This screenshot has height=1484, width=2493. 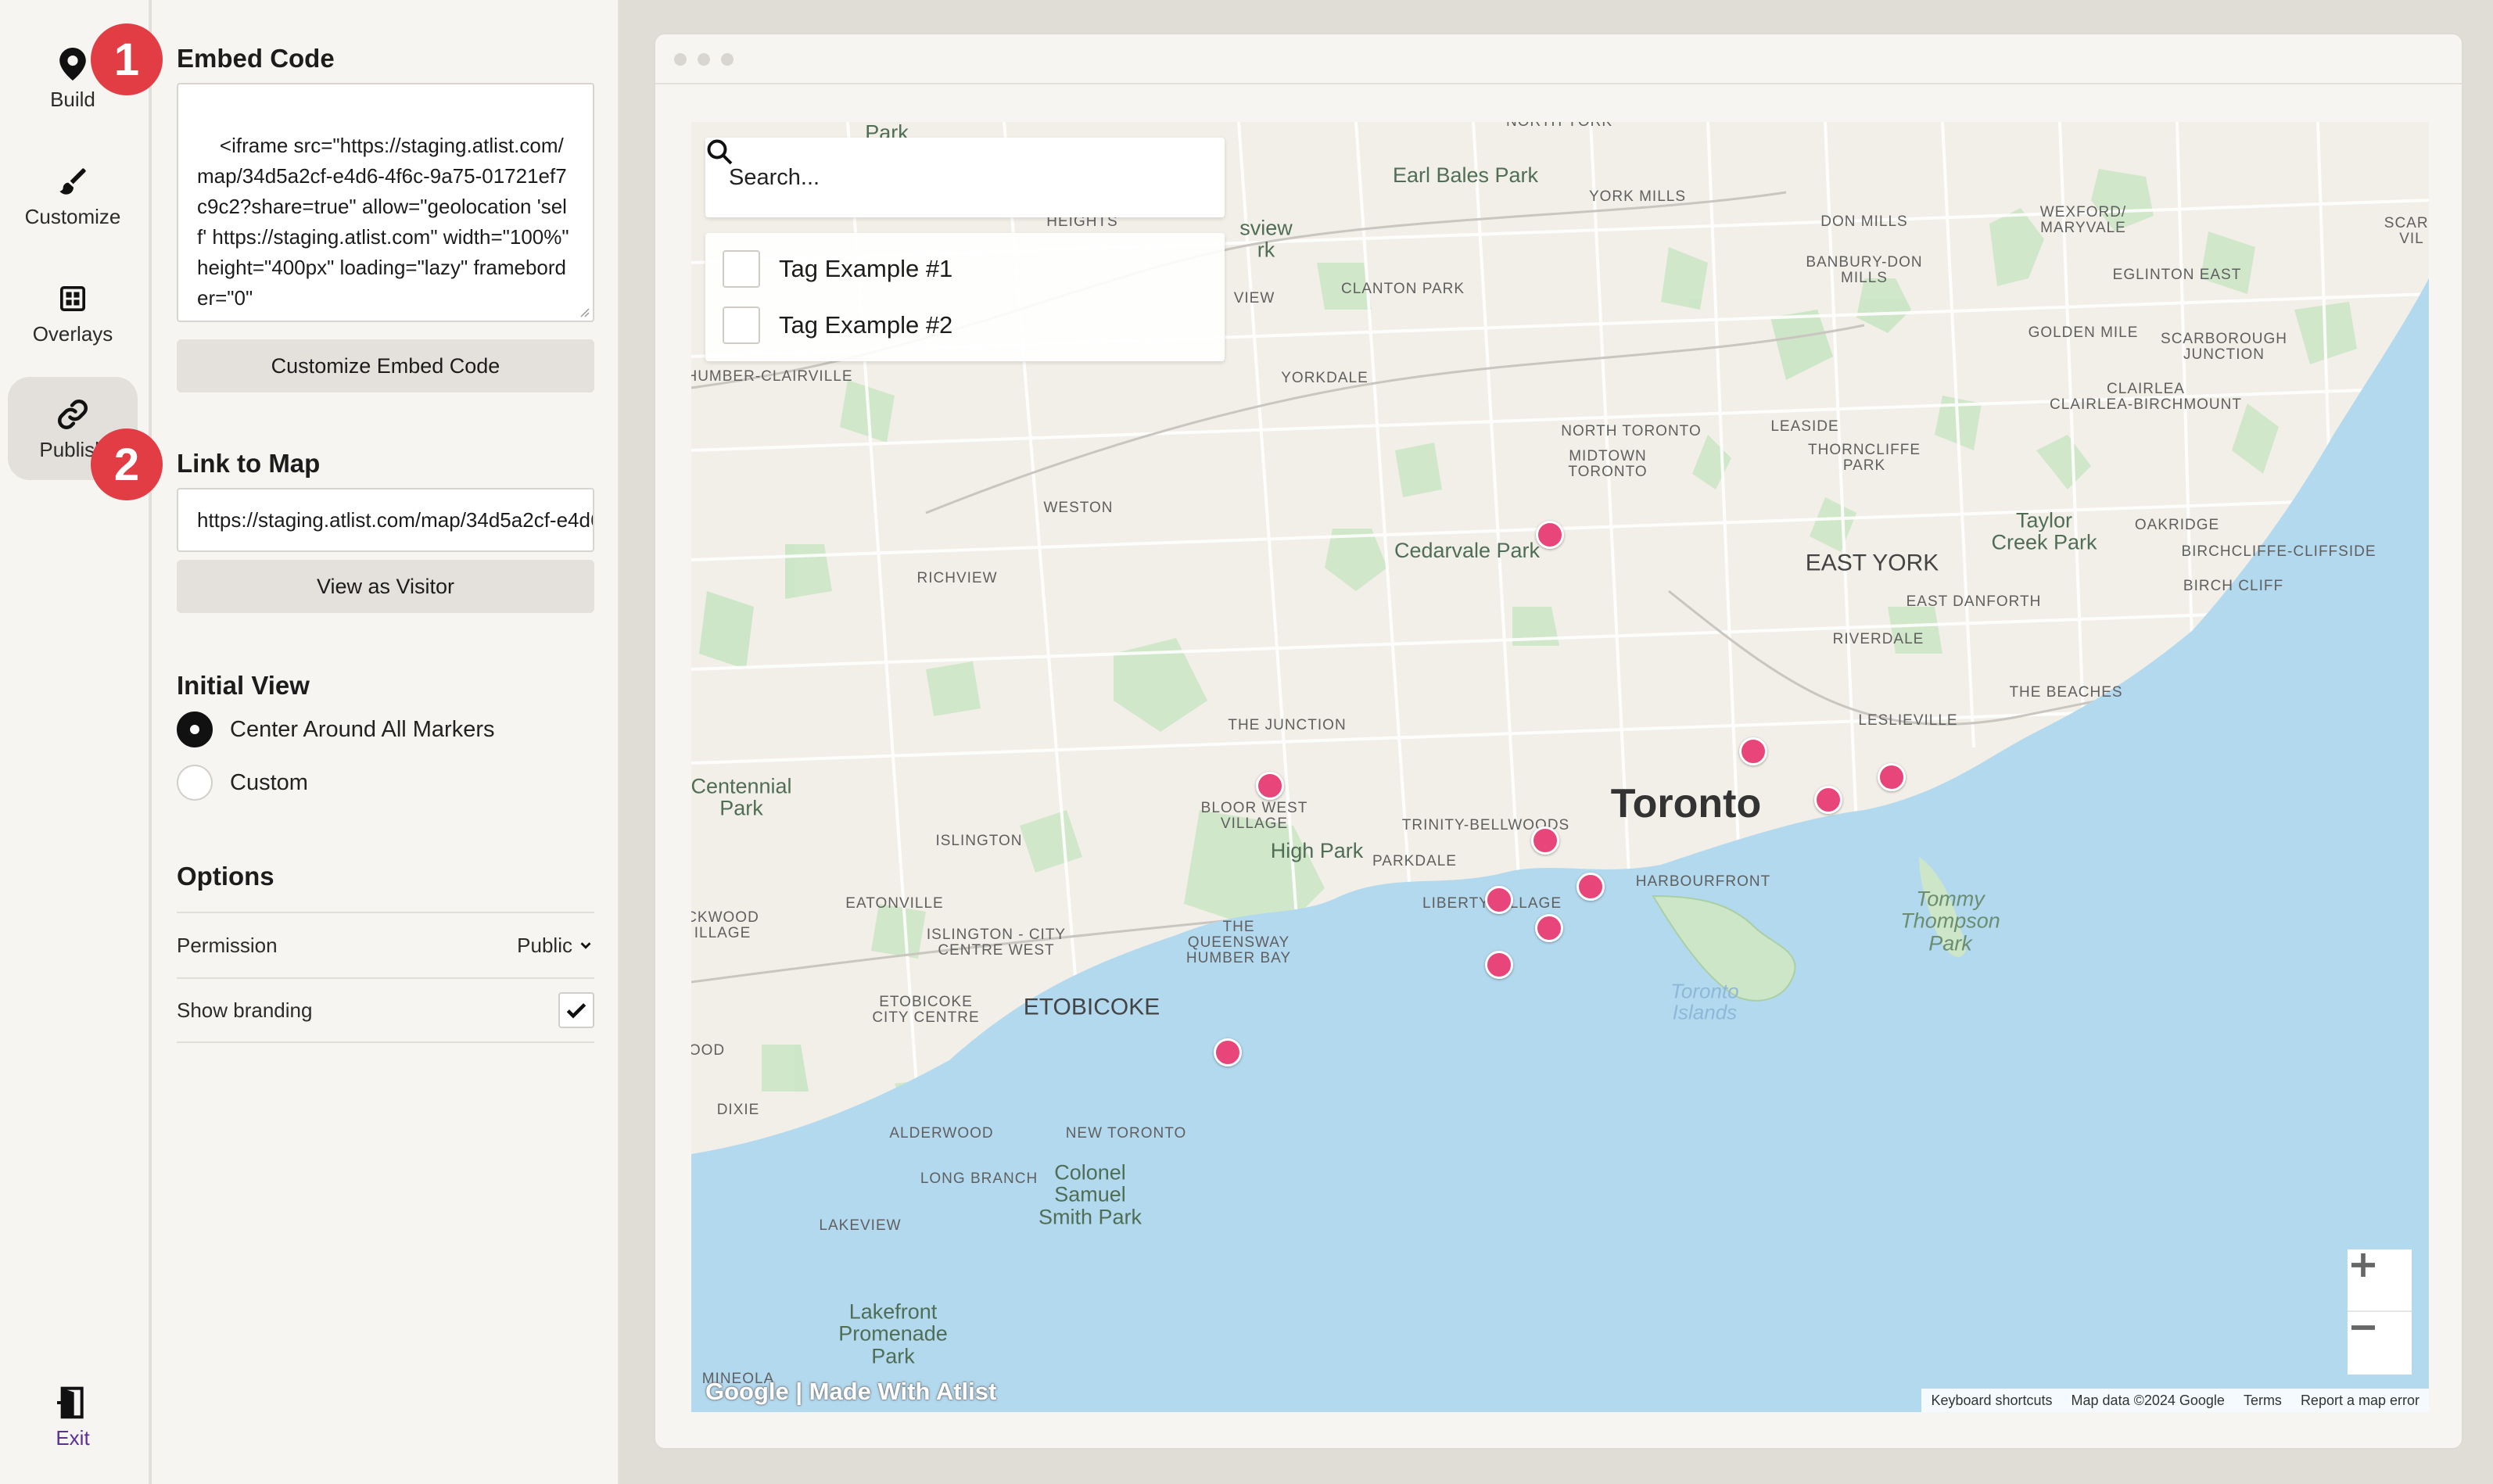 What do you see at coordinates (725, 925) in the screenshot?
I see `map-place-label: CKWOOD ILLAGE` at bounding box center [725, 925].